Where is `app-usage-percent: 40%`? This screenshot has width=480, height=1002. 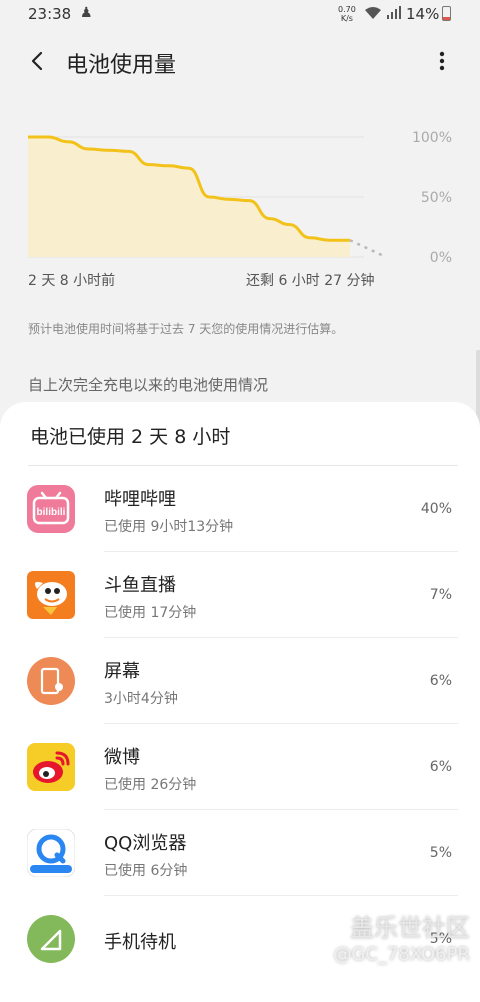 app-usage-percent: 40% is located at coordinates (436, 509).